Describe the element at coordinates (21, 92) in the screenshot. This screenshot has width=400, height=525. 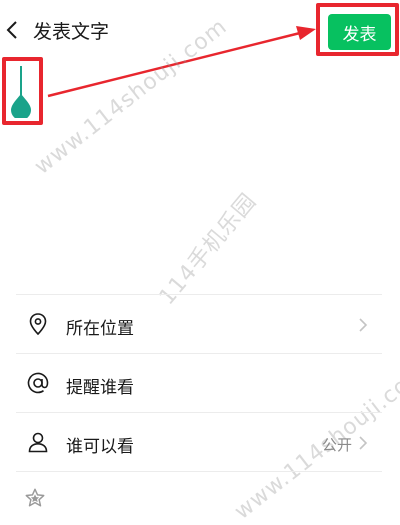
I see `text-cursor-handle-icon` at that location.